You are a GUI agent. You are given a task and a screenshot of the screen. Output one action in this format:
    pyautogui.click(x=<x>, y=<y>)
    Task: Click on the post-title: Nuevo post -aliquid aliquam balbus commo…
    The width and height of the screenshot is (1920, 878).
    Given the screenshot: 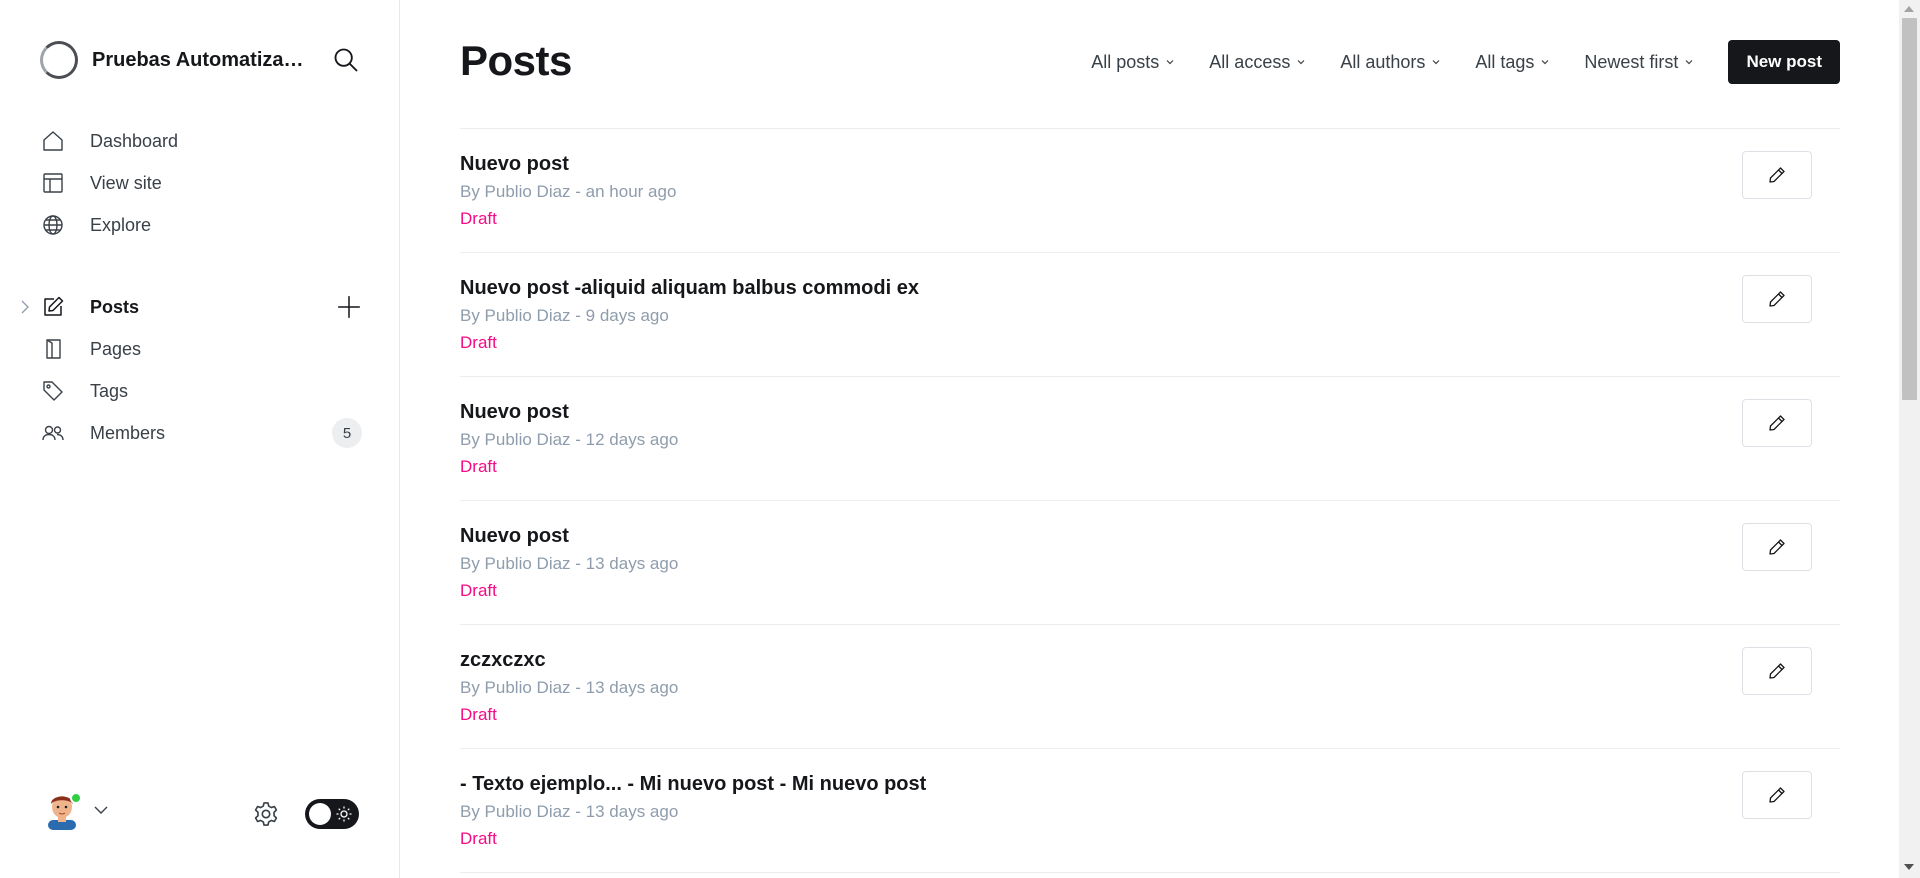 What is the action you would take?
    pyautogui.click(x=689, y=288)
    